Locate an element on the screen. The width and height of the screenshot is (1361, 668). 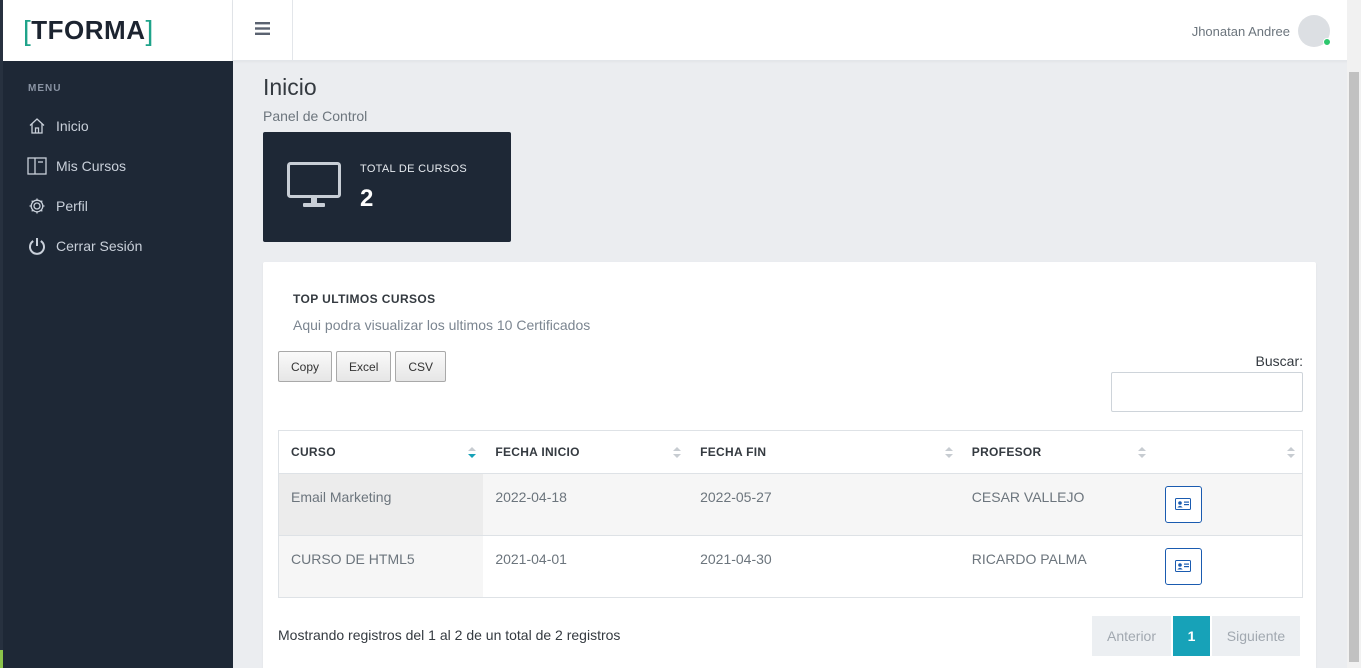
page-button-1: 1 is located at coordinates (1191, 636).